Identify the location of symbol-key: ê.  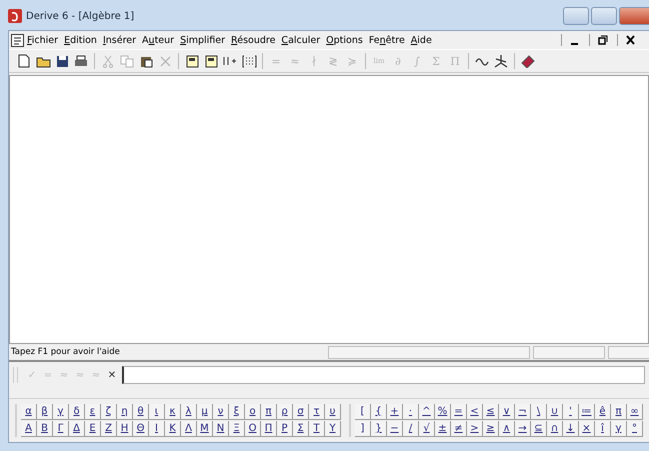
(603, 412).